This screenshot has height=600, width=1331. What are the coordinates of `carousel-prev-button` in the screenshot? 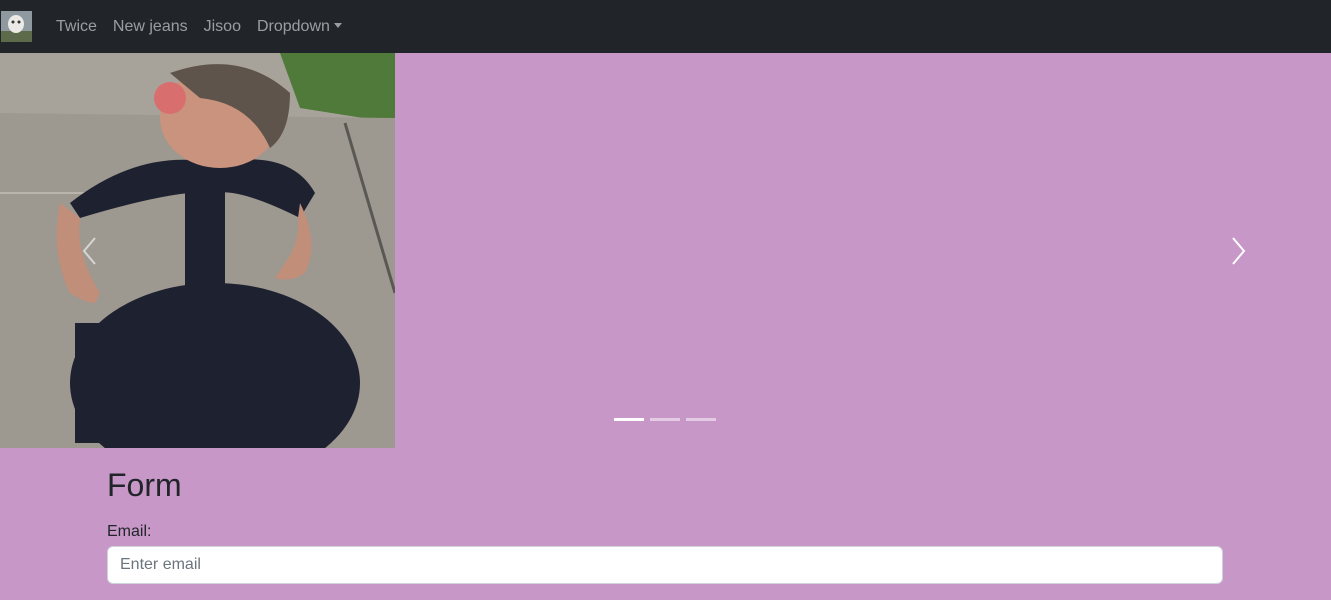 It's located at (90, 250).